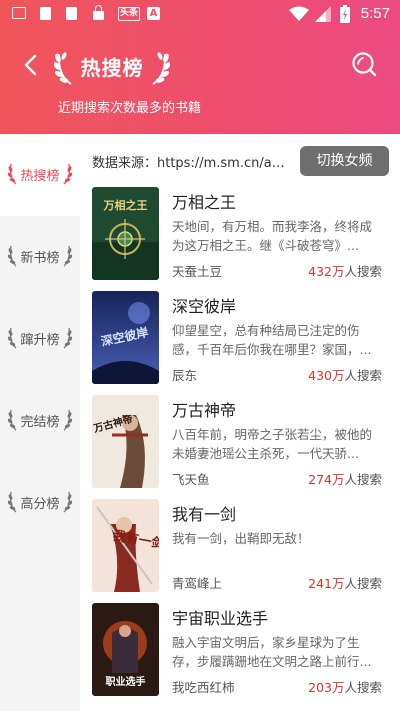 Image resolution: width=400 pixels, height=711 pixels. I want to click on book-author: 飞天鱼, so click(191, 479).